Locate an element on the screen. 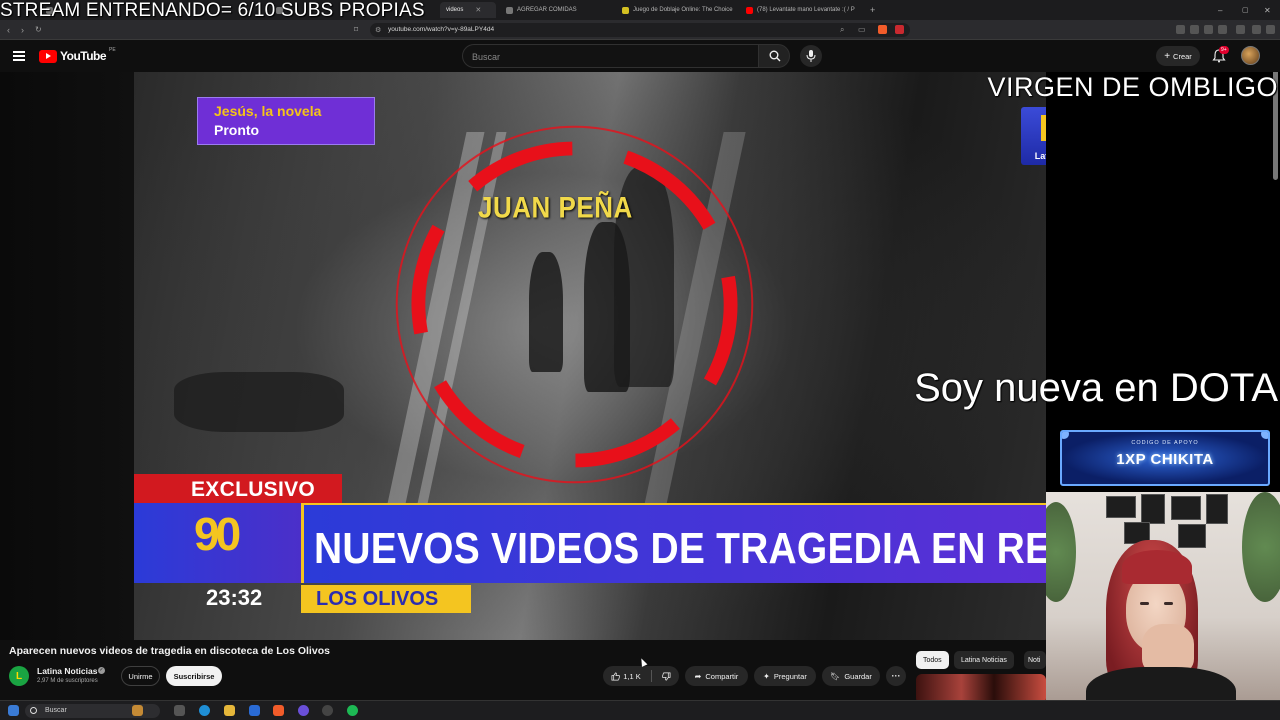 The width and height of the screenshot is (1280, 720). dislike-button is located at coordinates (666, 676).